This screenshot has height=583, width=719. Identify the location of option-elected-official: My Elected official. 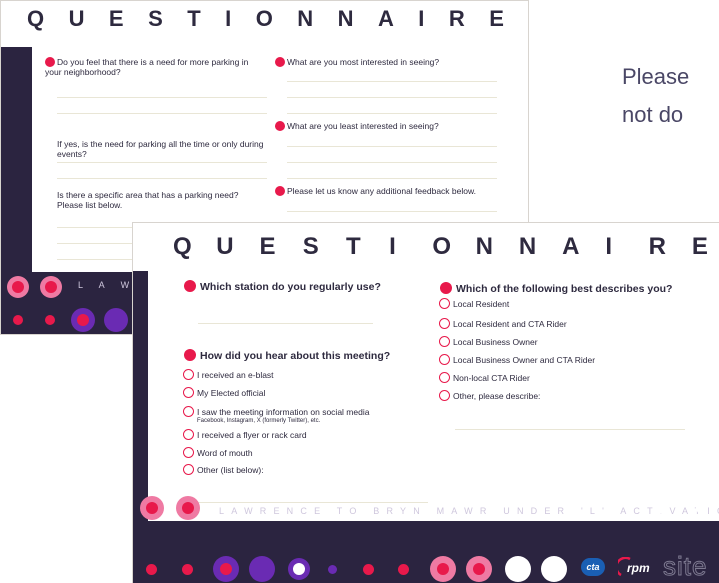
(224, 393).